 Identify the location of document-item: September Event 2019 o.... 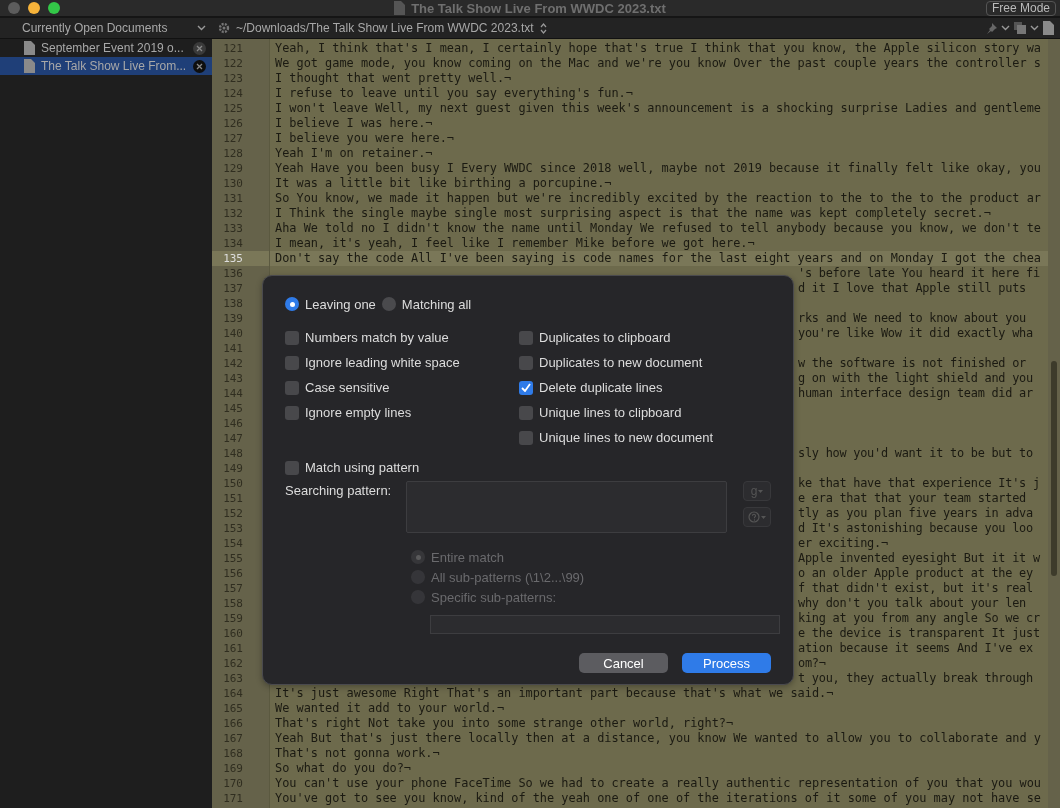
(106, 48).